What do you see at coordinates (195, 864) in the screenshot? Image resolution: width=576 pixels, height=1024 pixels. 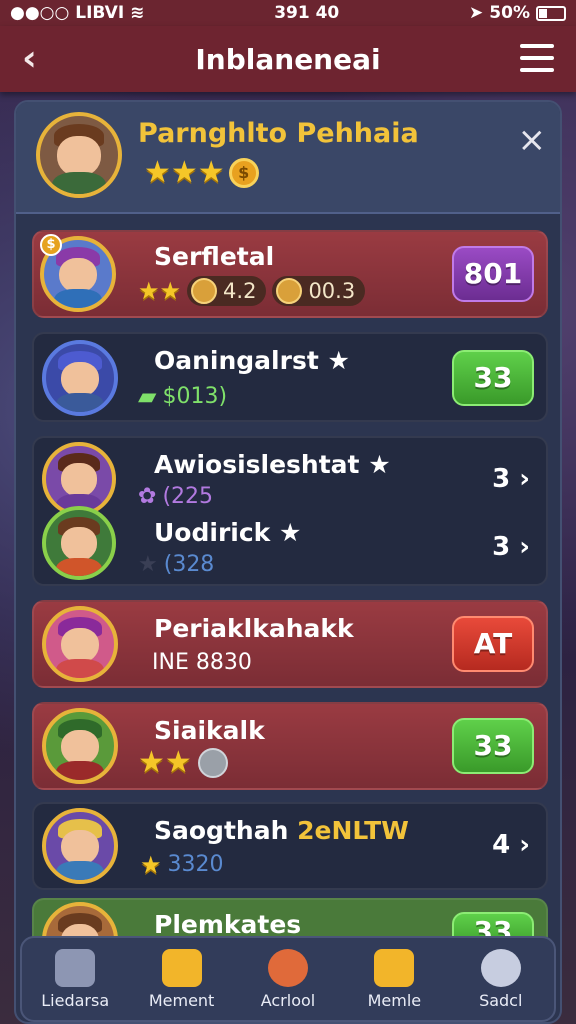 I see `row-value: 3320` at bounding box center [195, 864].